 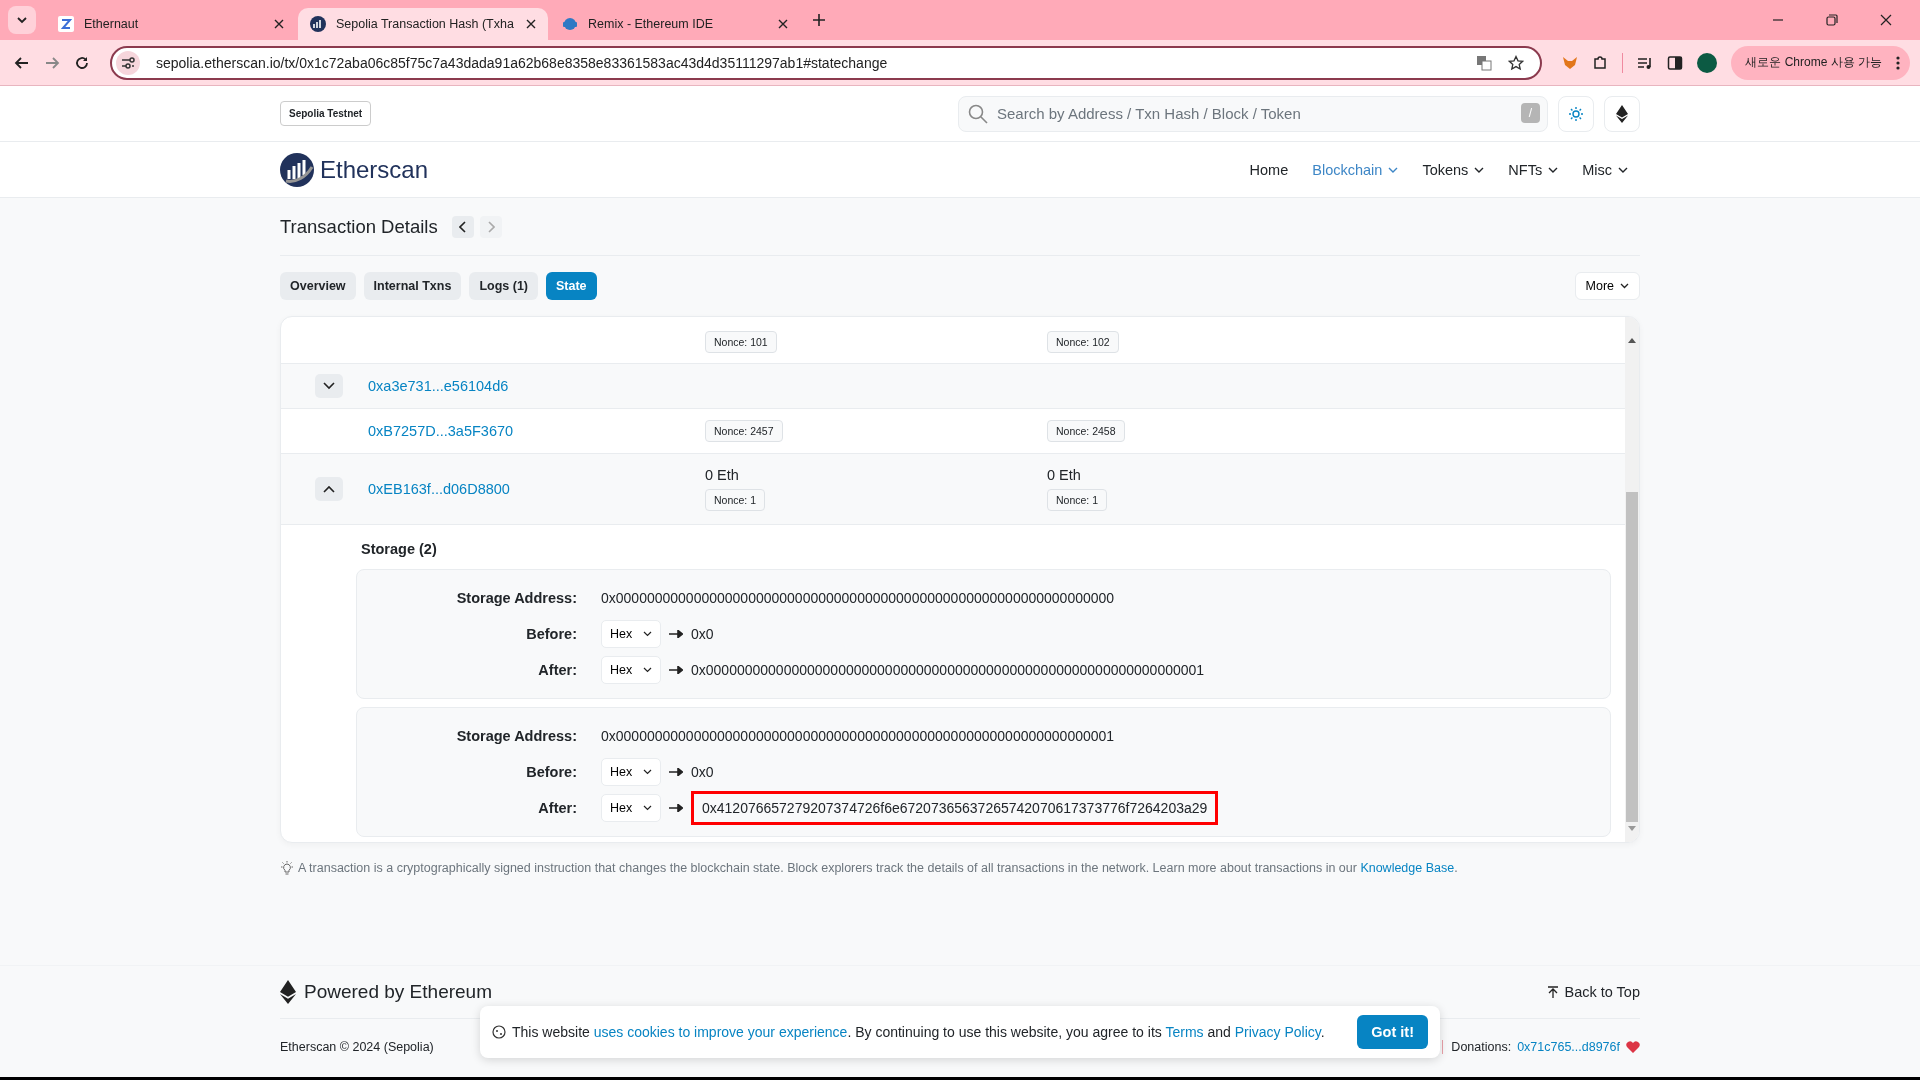 What do you see at coordinates (22, 62) in the screenshot?
I see `back-icon` at bounding box center [22, 62].